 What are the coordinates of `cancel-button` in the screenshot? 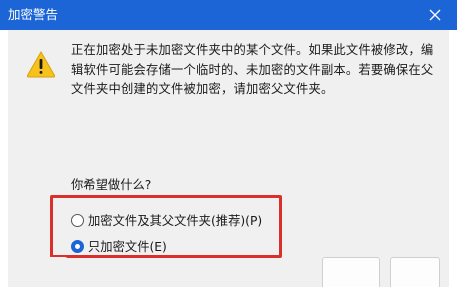 It's located at (415, 272).